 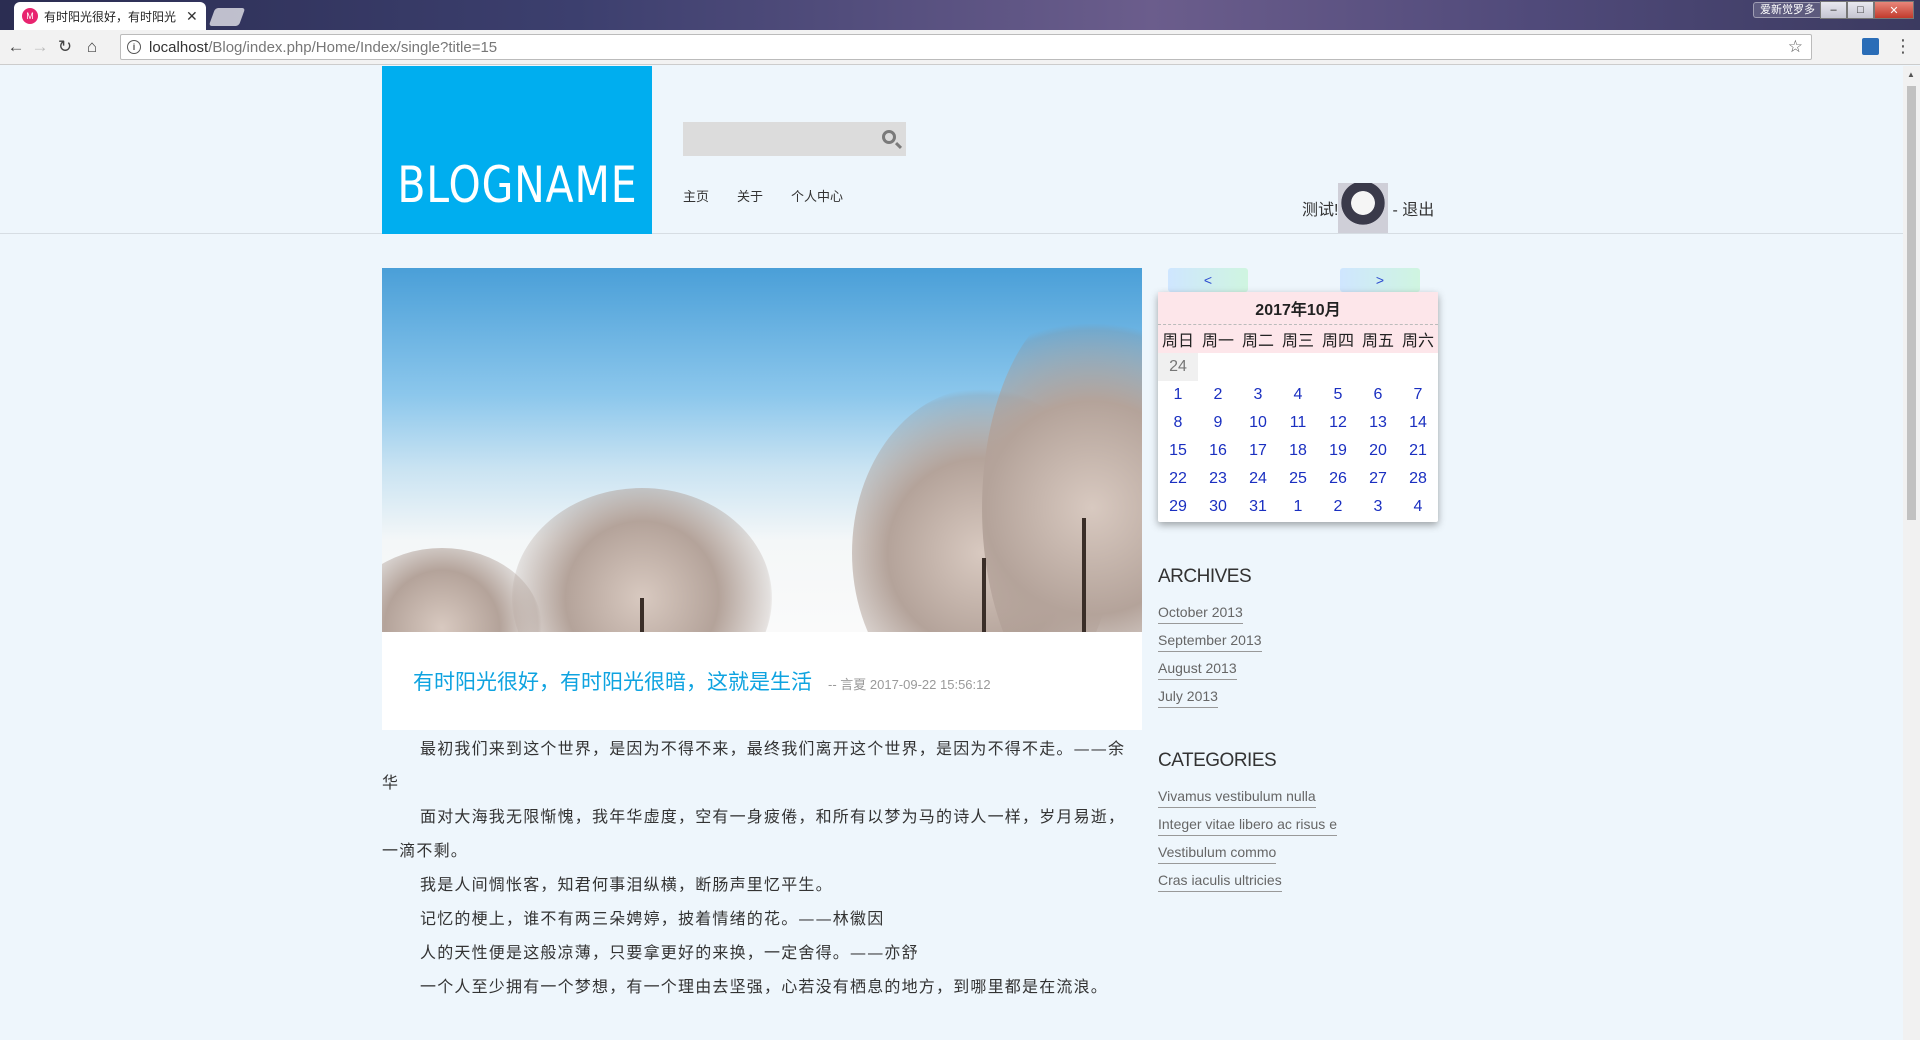 I want to click on scroll-up-icon: ▲, so click(x=1911, y=74).